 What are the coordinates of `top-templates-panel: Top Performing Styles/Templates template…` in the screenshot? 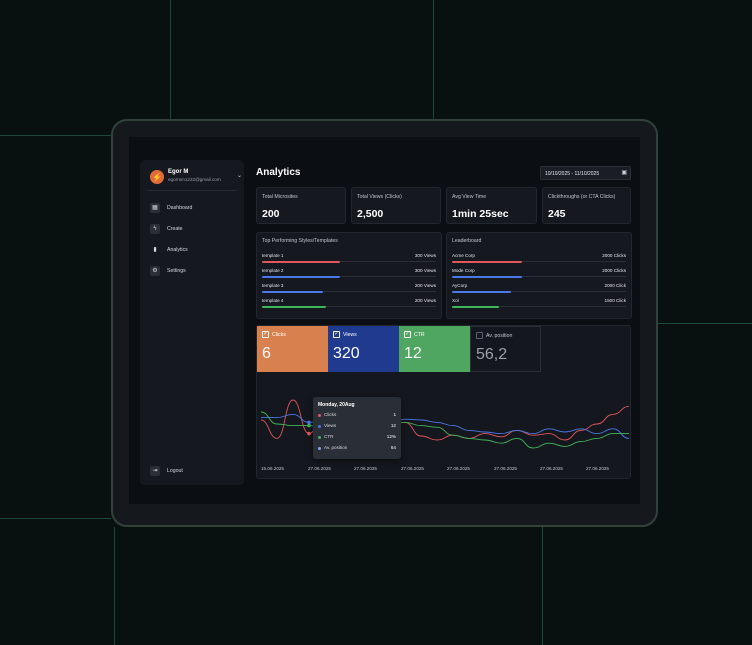 It's located at (349, 275).